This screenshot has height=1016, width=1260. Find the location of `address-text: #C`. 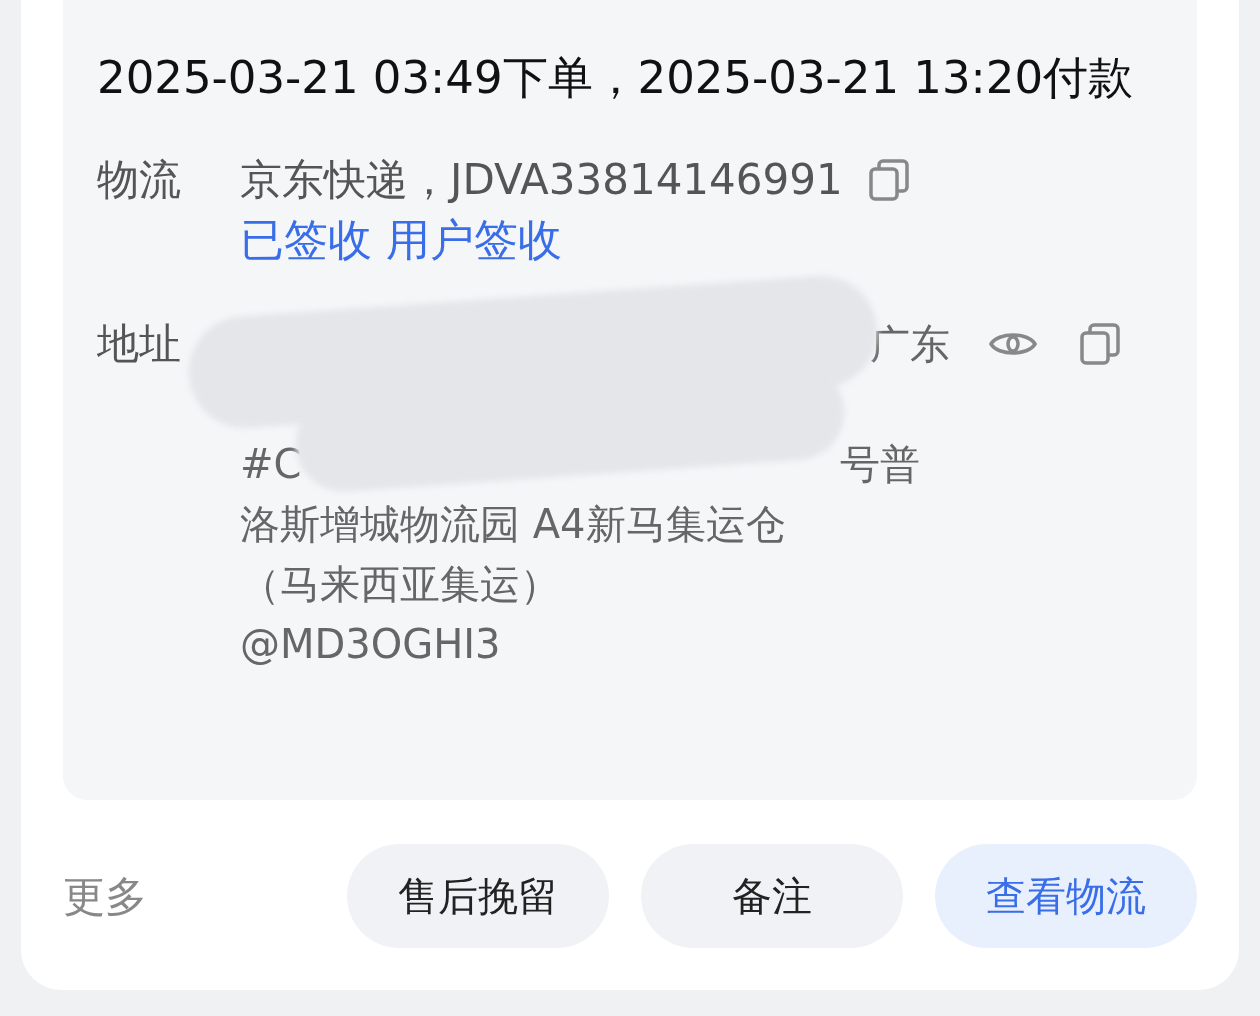

address-text: #C is located at coordinates (271, 464).